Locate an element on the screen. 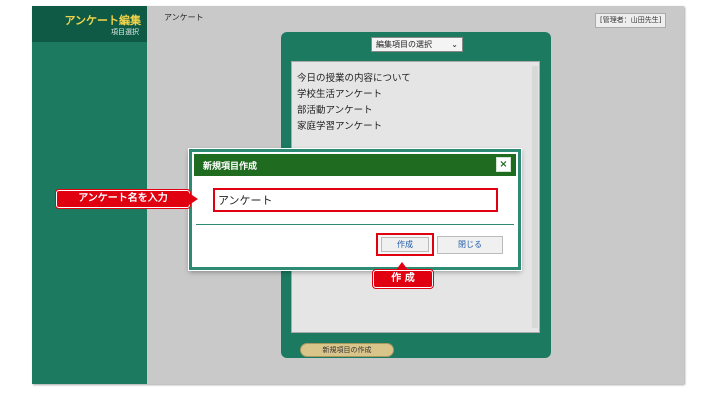  list-item: 今日の授業の内容について is located at coordinates (354, 77).